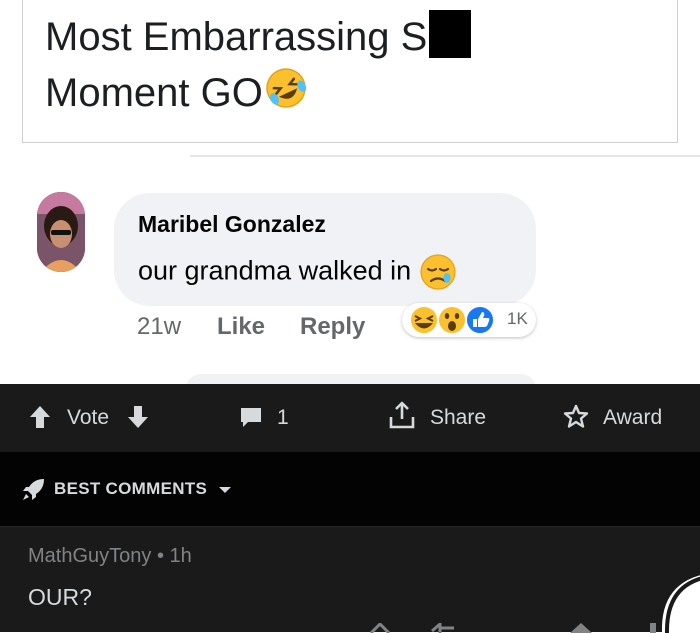 This screenshot has width=700, height=633. I want to click on like-link: Like, so click(241, 327).